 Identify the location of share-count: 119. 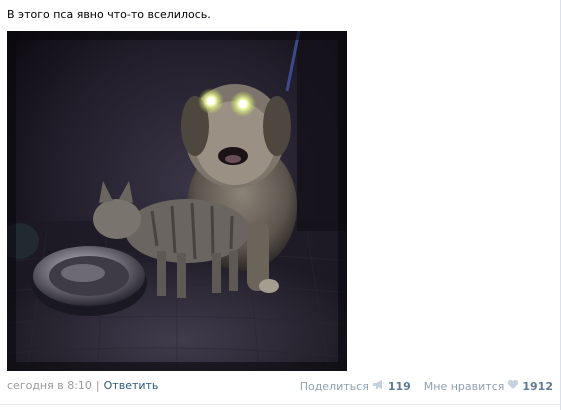
(399, 386).